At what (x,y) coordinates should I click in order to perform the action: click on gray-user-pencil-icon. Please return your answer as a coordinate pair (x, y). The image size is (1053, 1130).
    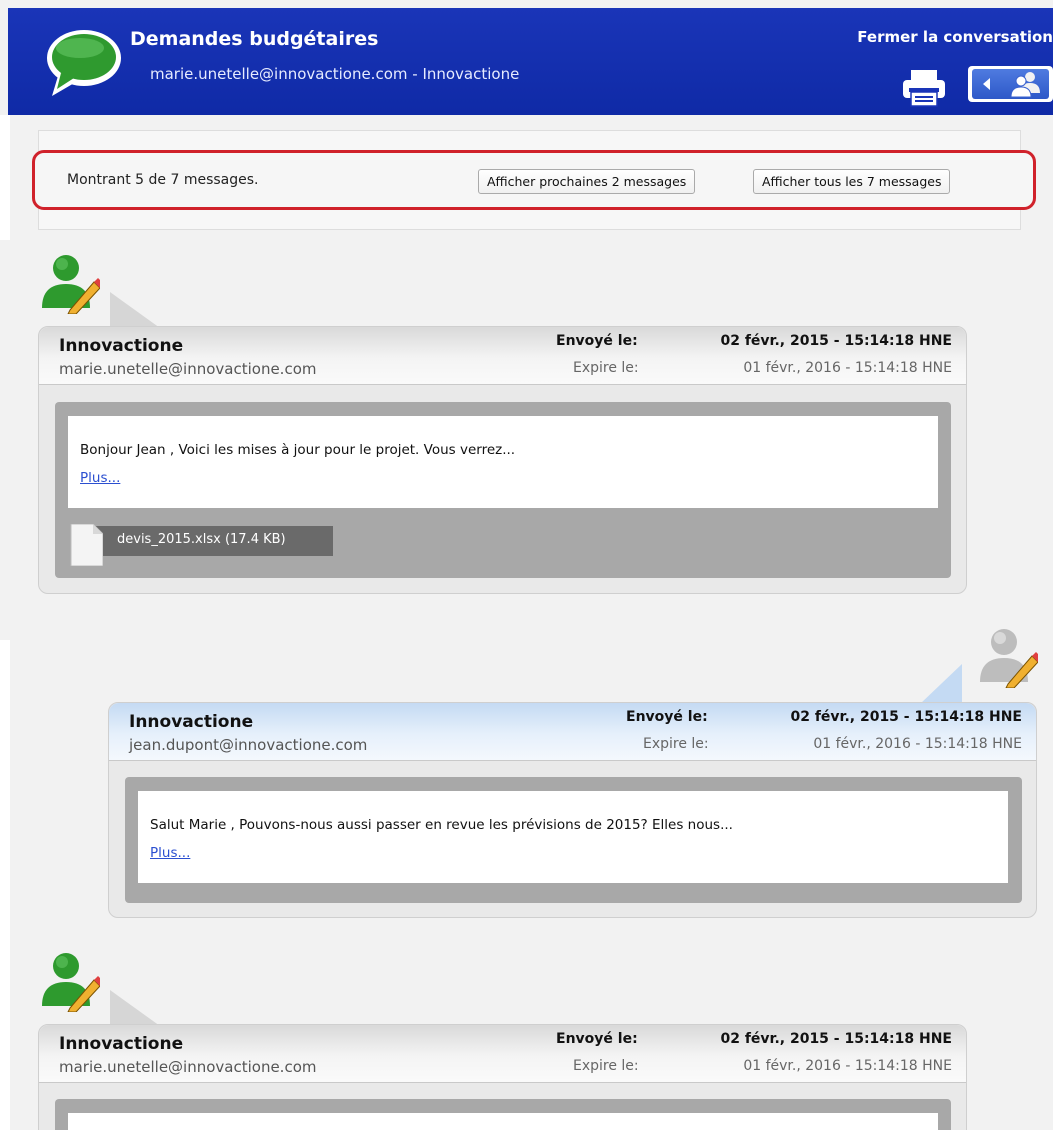
    Looking at the image, I should click on (1009, 658).